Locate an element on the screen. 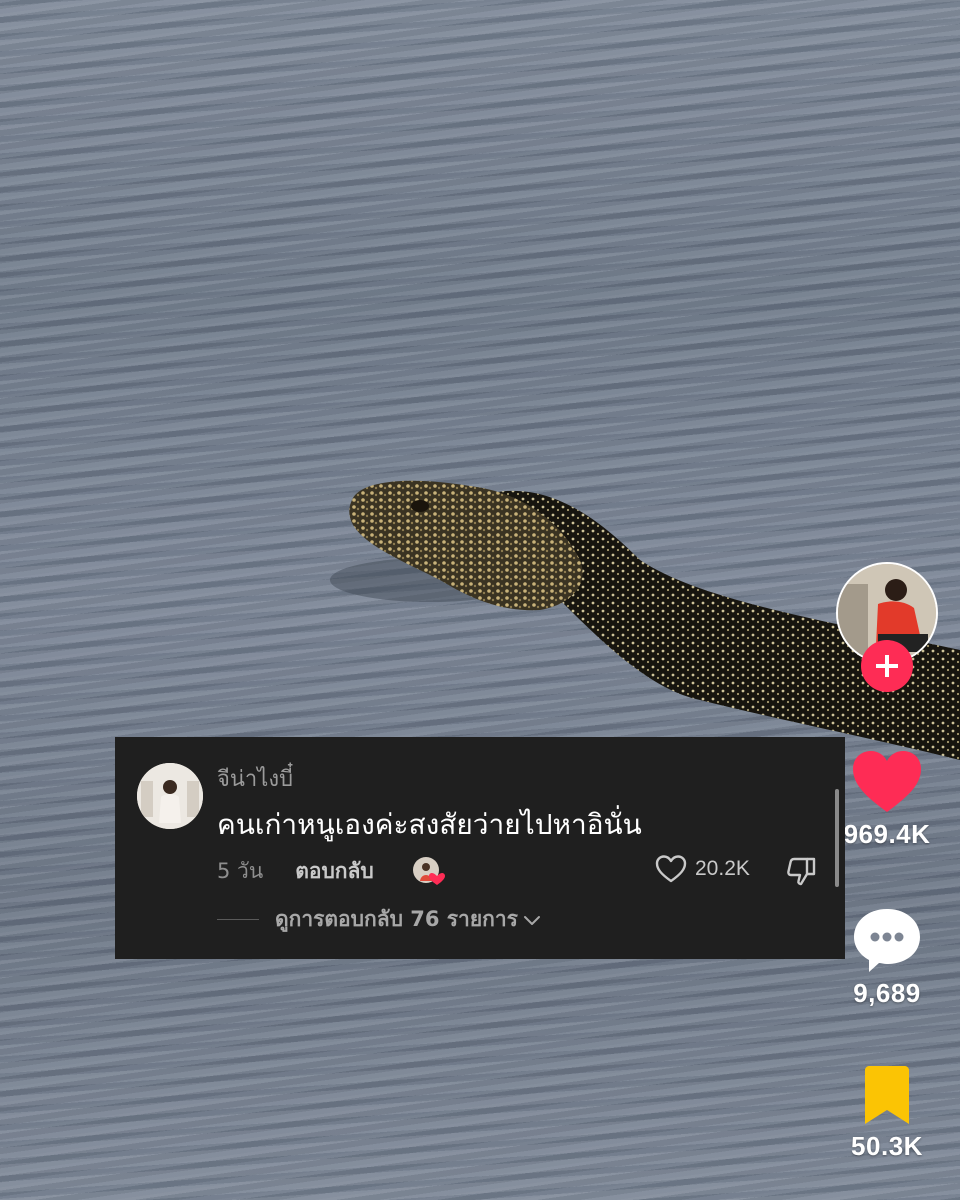 Image resolution: width=960 pixels, height=1200 pixels. follow-button is located at coordinates (887, 666).